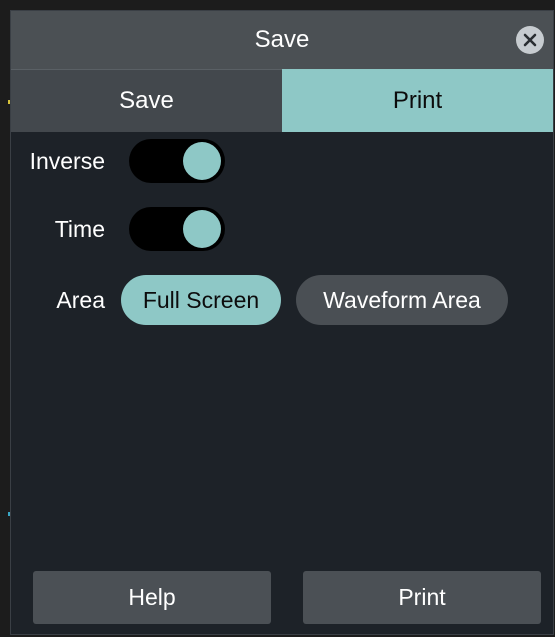 Image resolution: width=555 pixels, height=637 pixels. Describe the element at coordinates (282, 229) in the screenshot. I see `time-row: Time` at that location.